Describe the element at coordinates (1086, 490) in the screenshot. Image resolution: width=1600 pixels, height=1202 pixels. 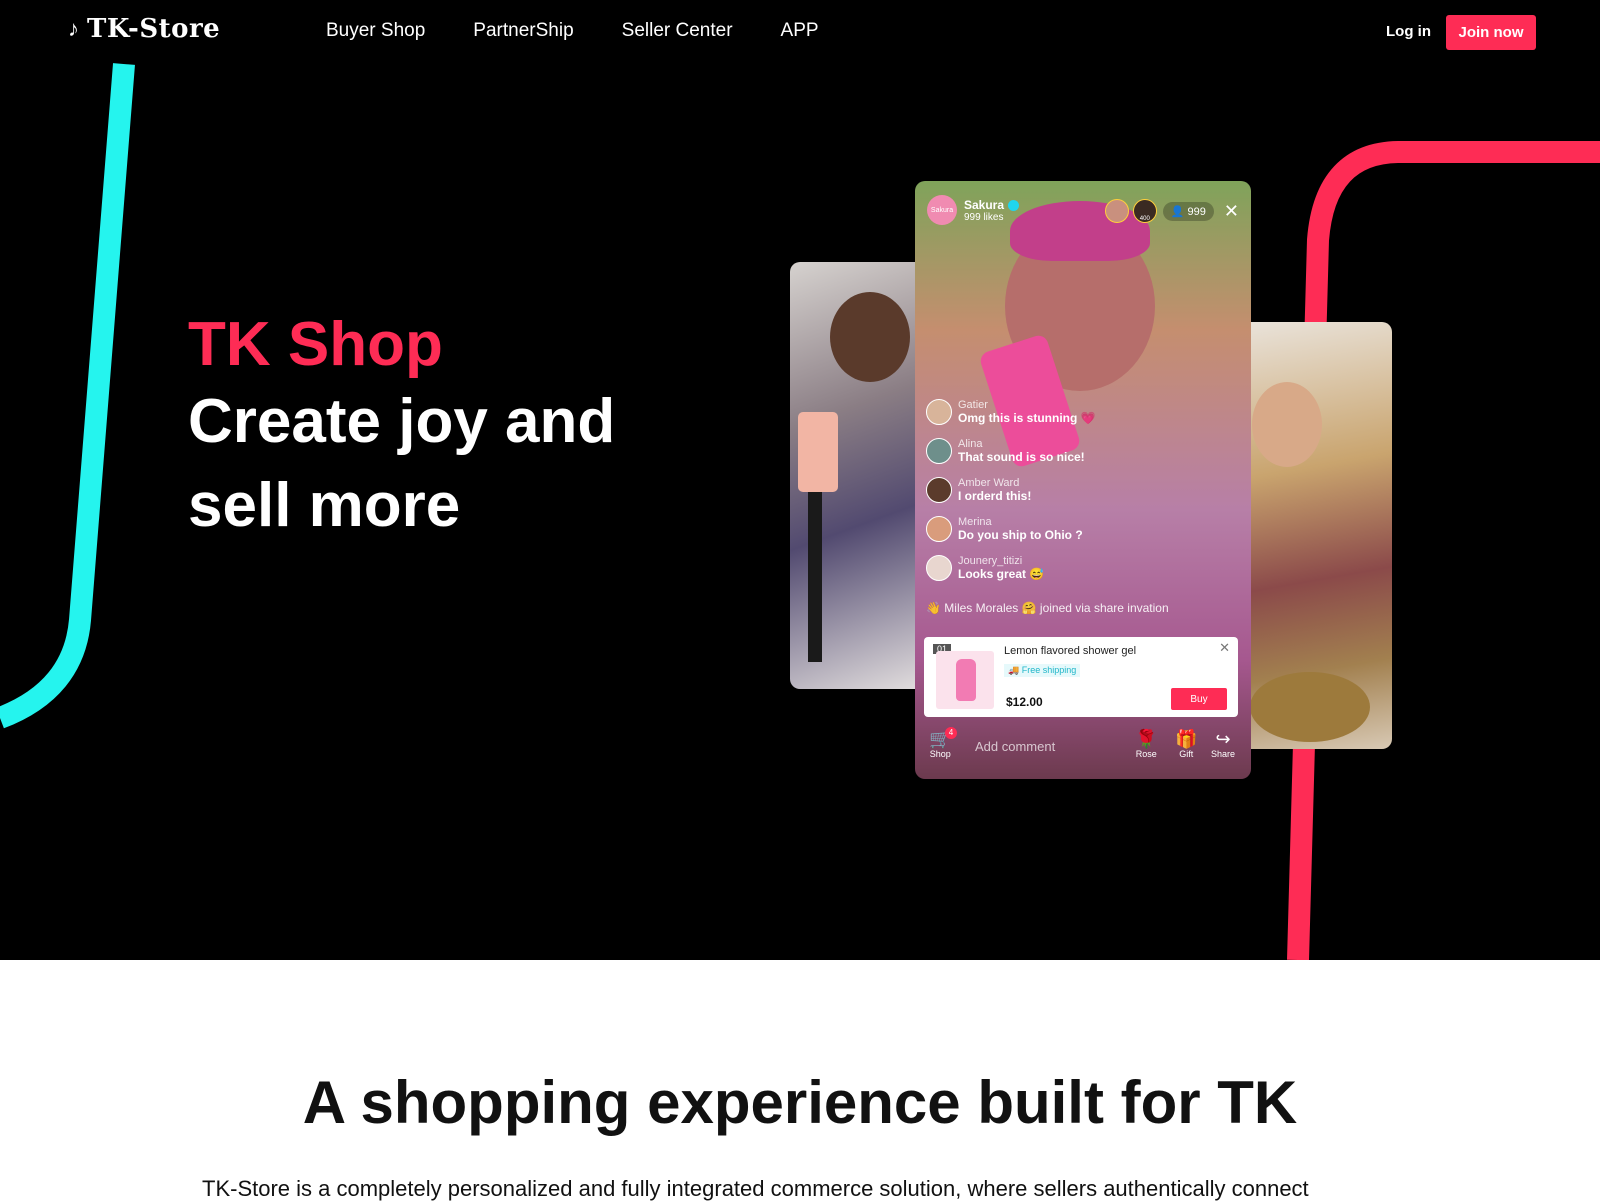
I see `comment-item: Amber Ward I orderd this!` at that location.